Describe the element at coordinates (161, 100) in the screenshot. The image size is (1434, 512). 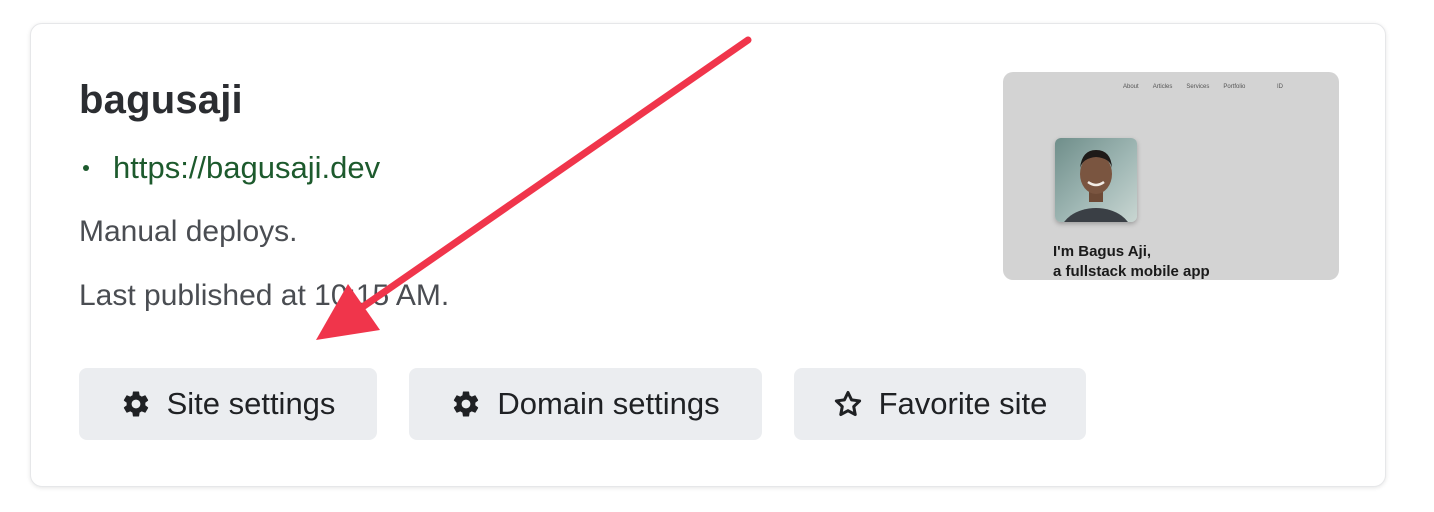
I see `site-name: bagusaji` at that location.